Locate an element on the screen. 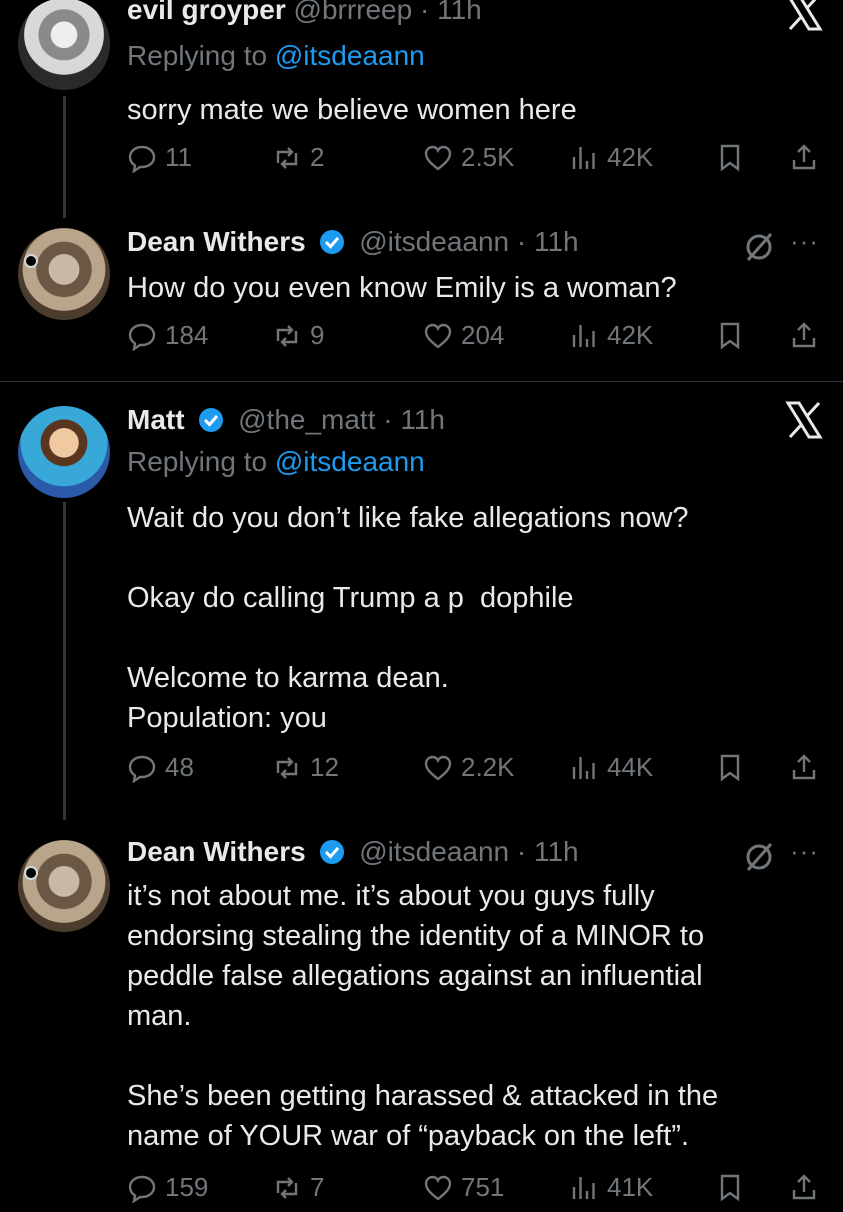 The image size is (843, 1212). author-name: Matt is located at coordinates (156, 419).